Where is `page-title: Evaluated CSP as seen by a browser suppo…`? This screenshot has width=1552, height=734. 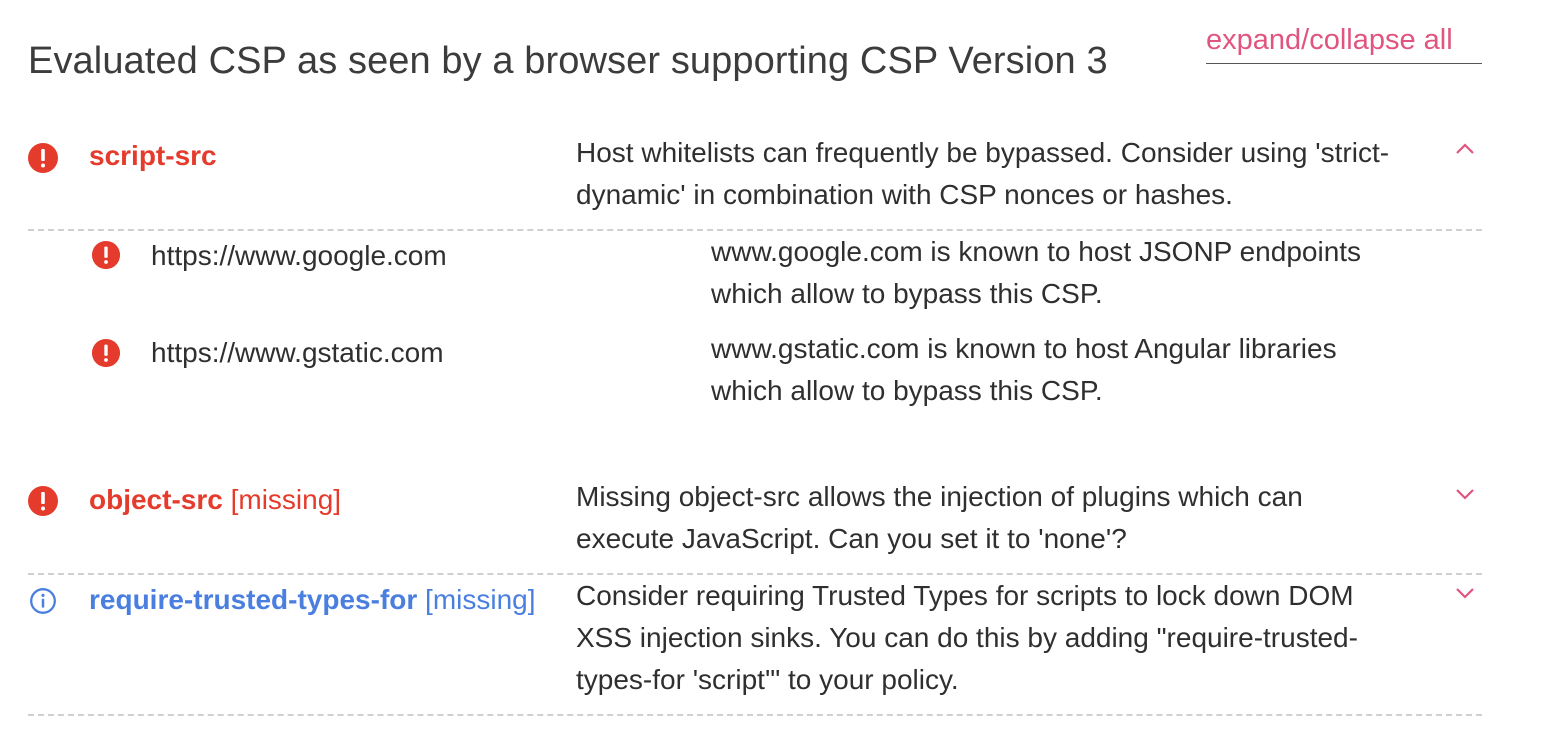
page-title: Evaluated CSP as seen by a browser suppo… is located at coordinates (568, 61).